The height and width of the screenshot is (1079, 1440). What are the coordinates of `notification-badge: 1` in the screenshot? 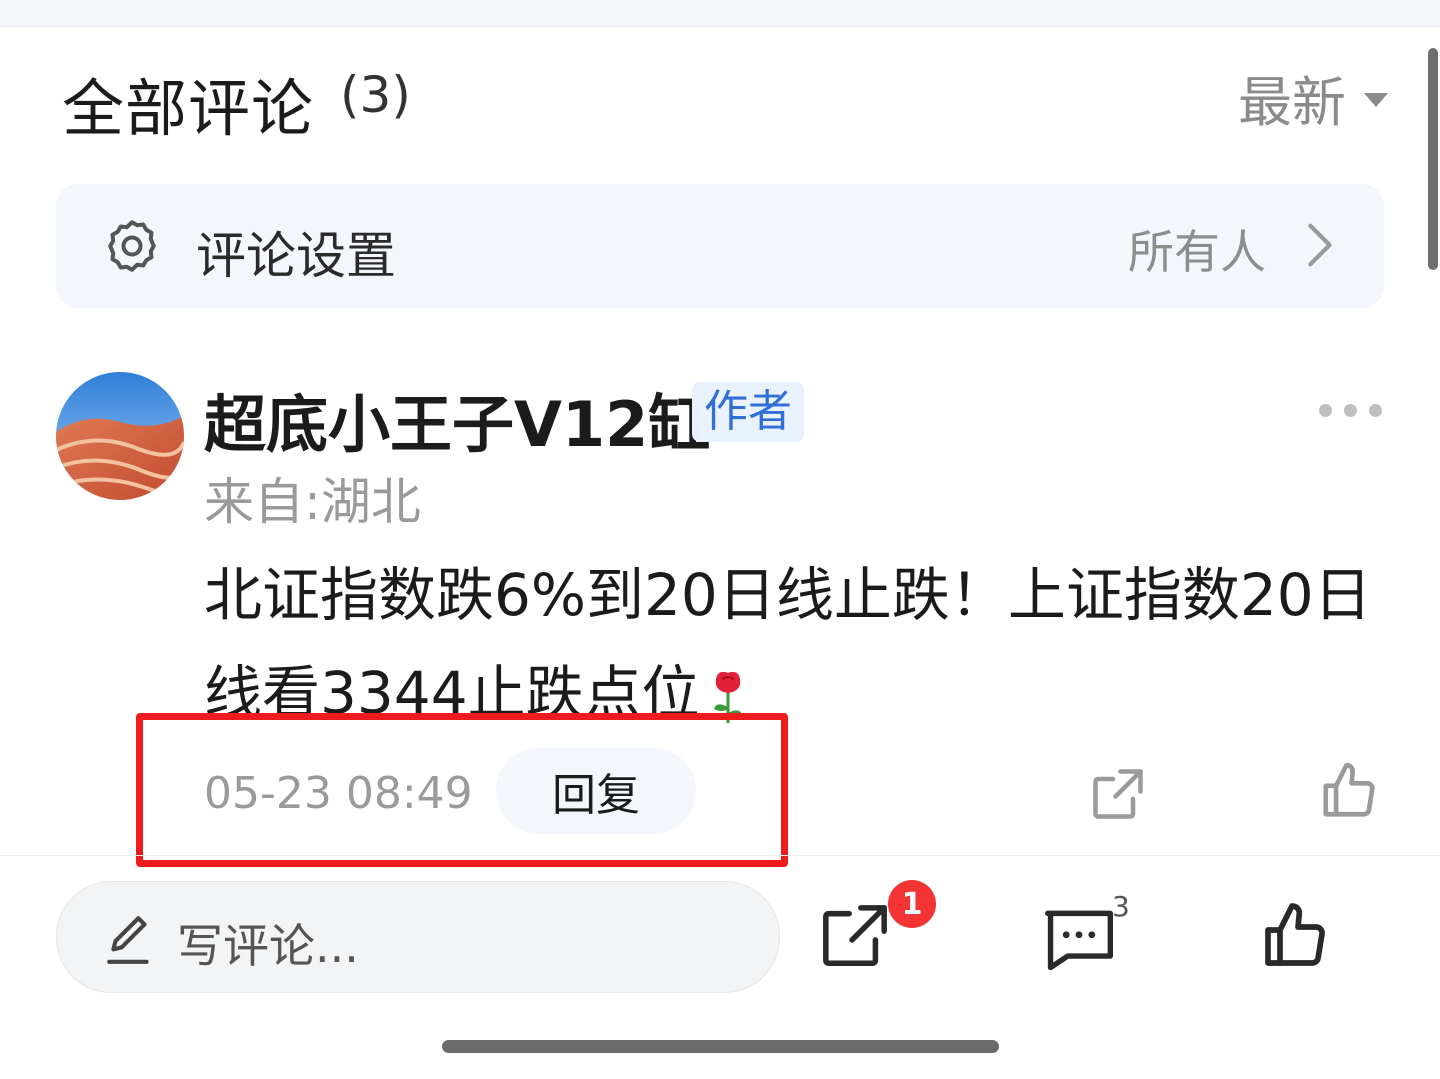 It's located at (912, 904).